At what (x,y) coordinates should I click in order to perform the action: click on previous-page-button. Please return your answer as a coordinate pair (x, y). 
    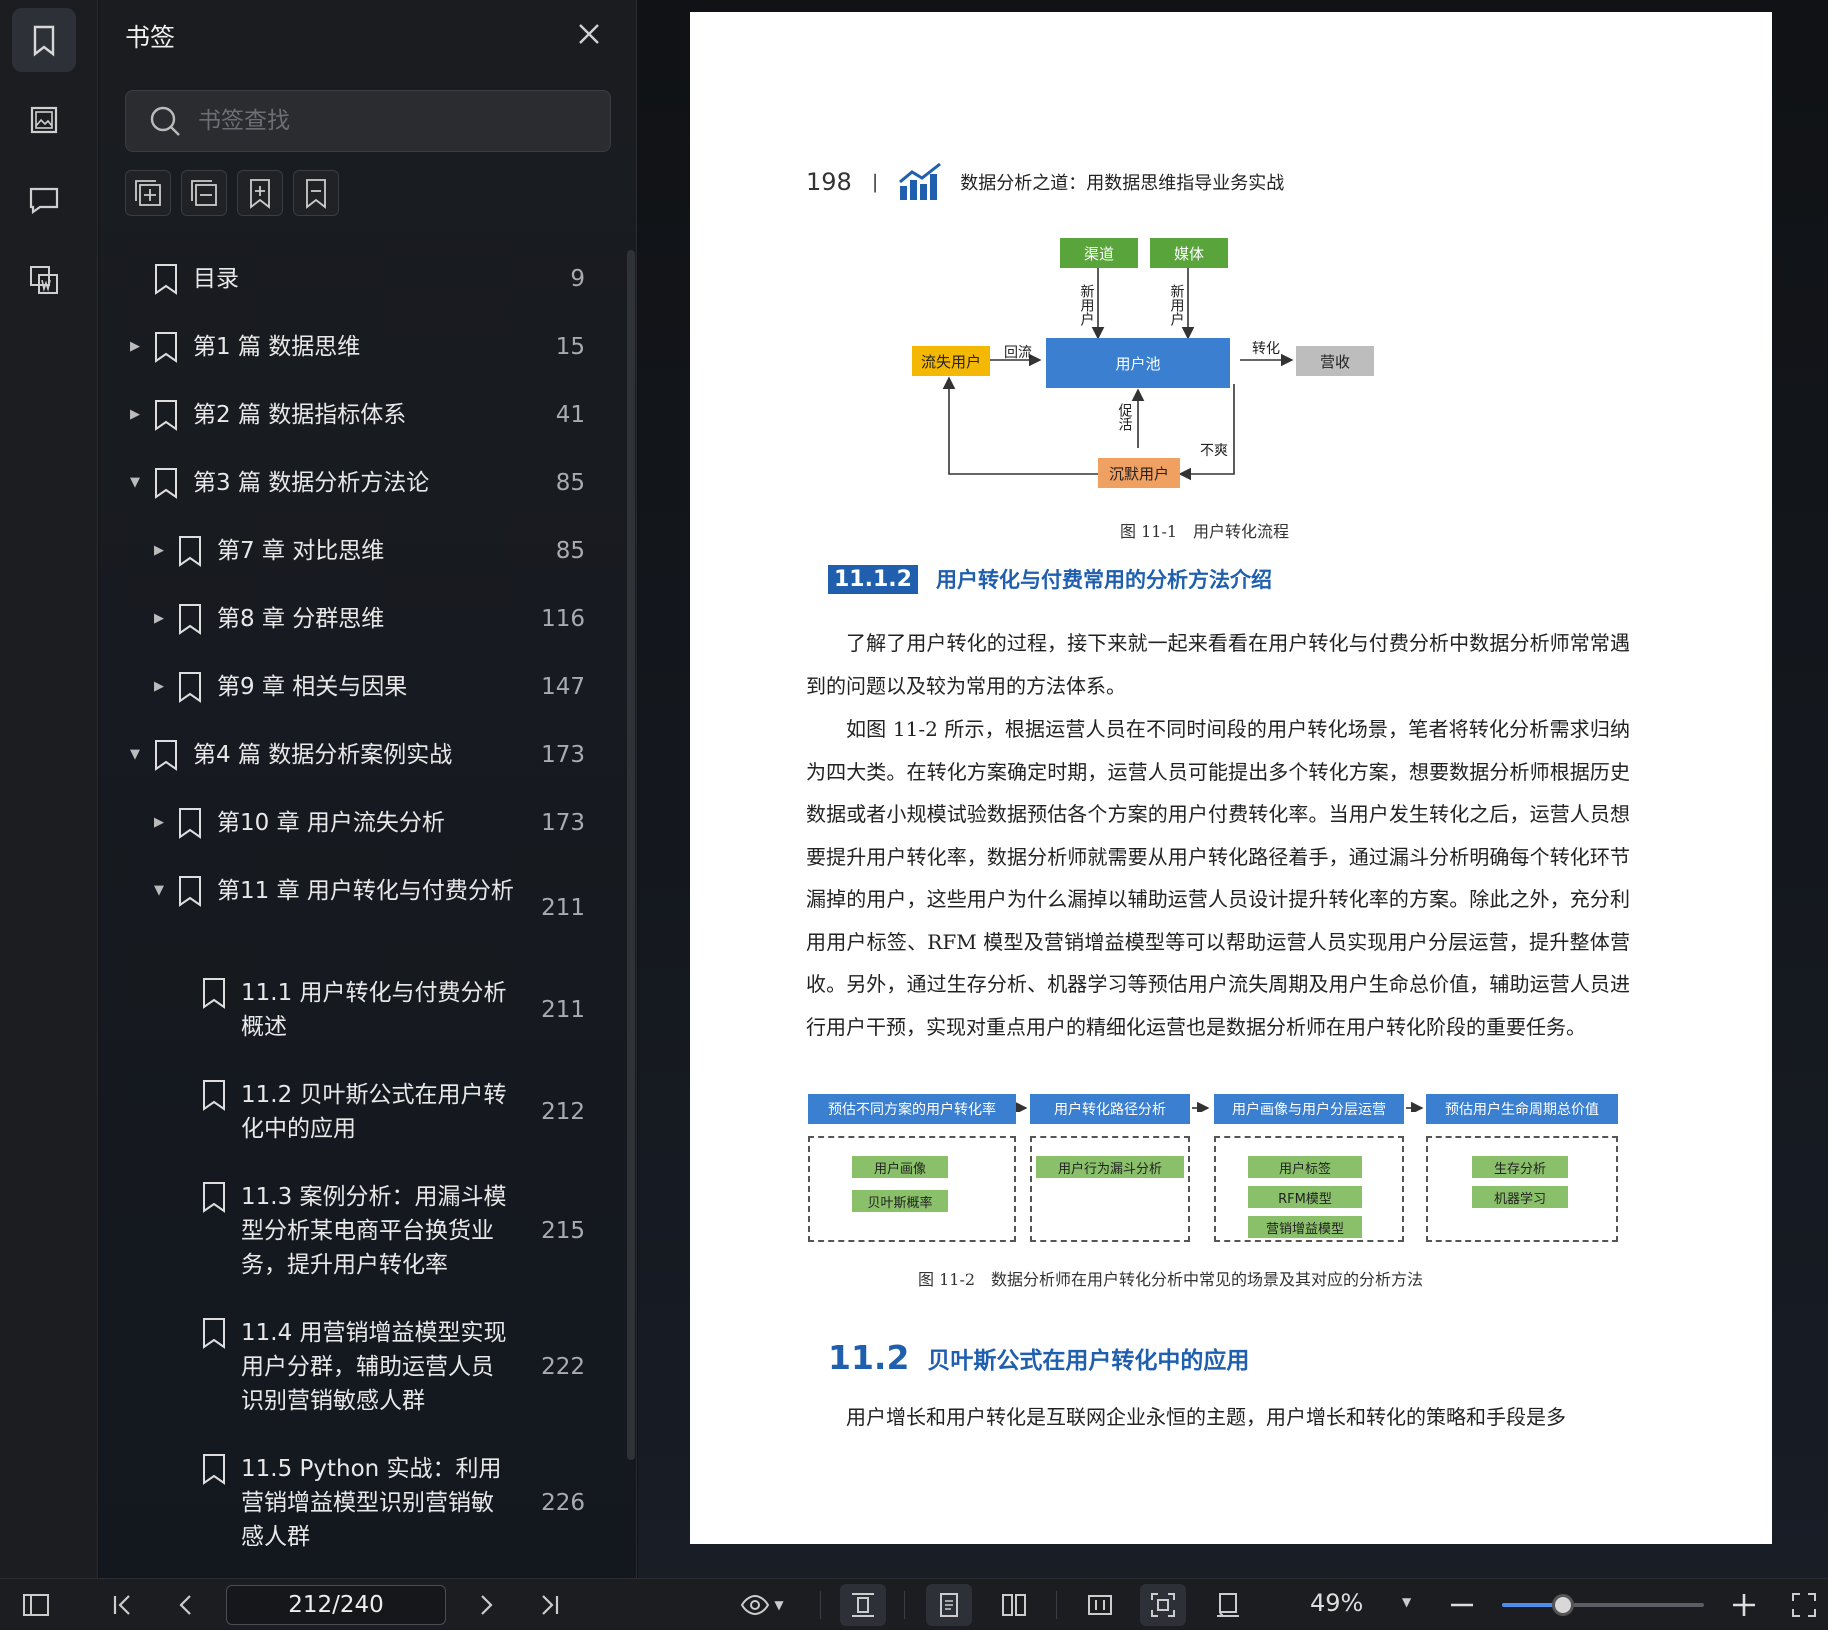
    Looking at the image, I should click on (186, 1605).